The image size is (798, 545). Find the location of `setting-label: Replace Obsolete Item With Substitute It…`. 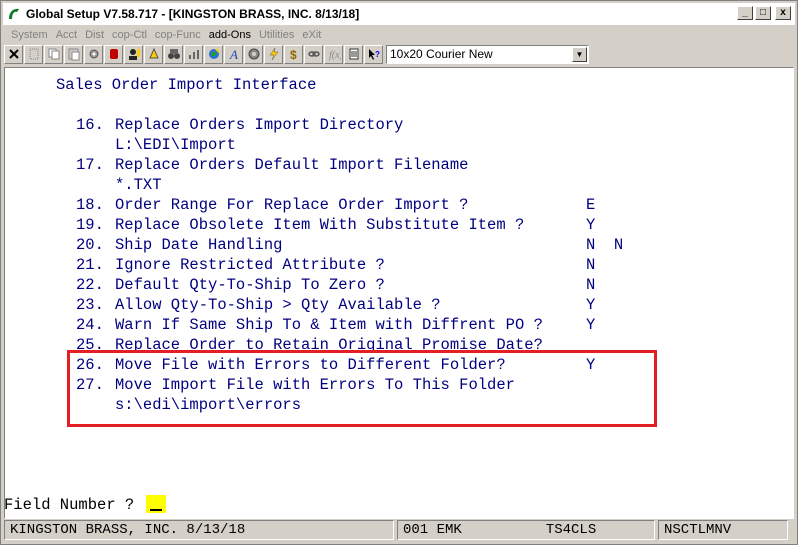

setting-label: Replace Obsolete Item With Substitute It… is located at coordinates (320, 225).